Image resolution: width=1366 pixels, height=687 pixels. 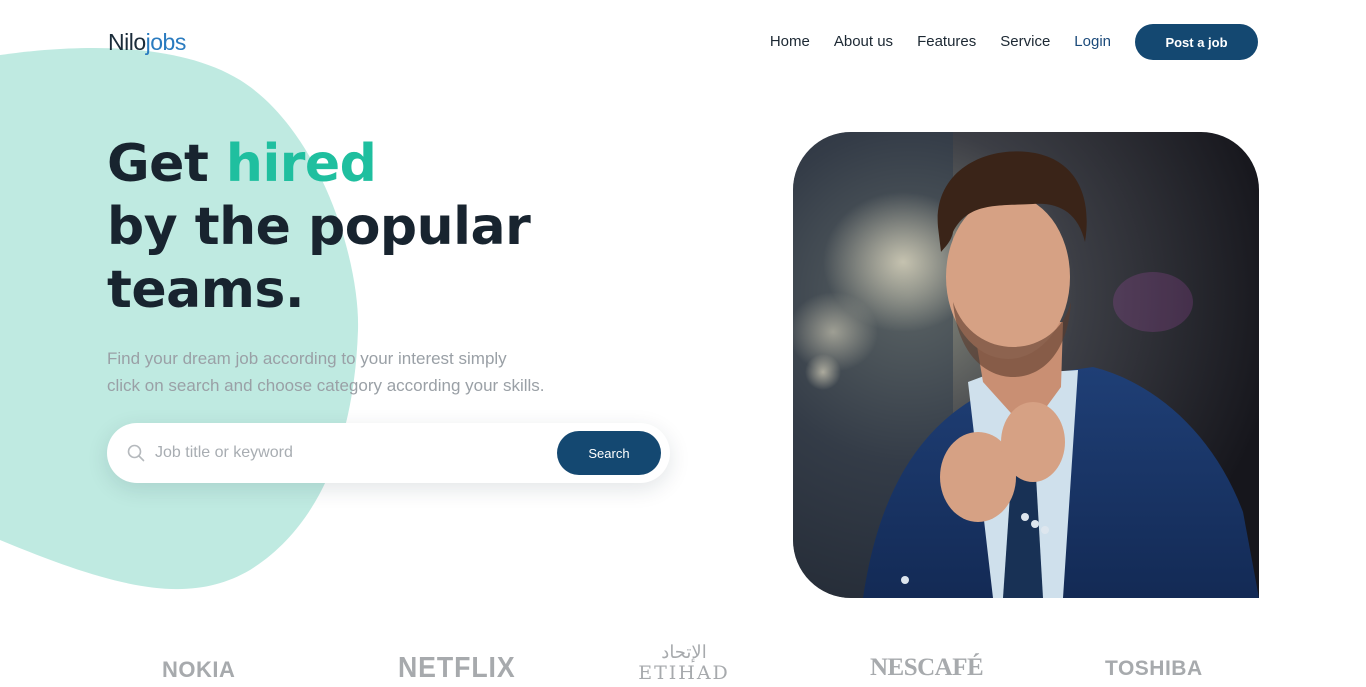 I want to click on search-icon, so click(x=136, y=453).